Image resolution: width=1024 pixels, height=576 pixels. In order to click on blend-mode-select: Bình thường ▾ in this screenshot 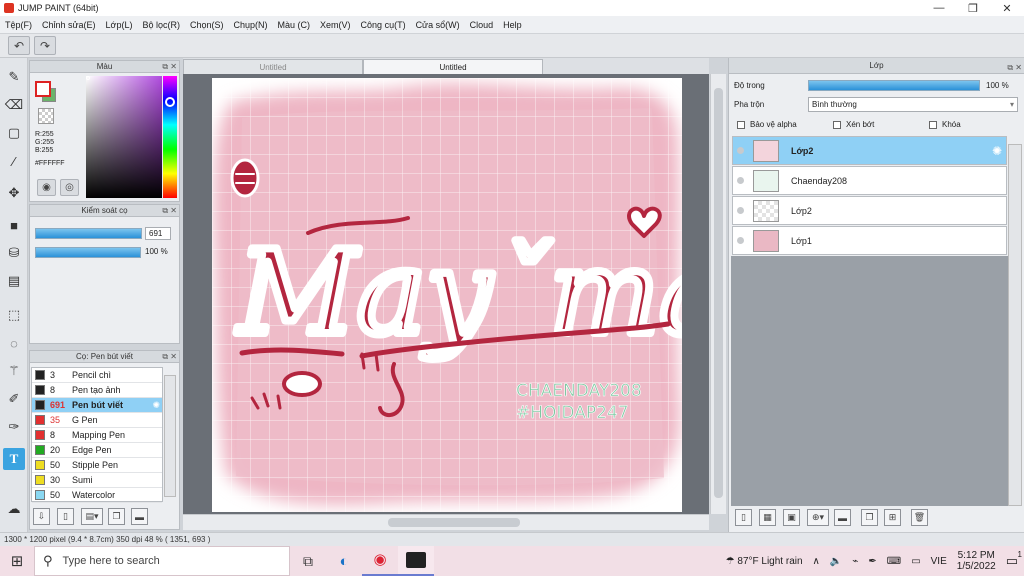, I will do `click(913, 104)`.